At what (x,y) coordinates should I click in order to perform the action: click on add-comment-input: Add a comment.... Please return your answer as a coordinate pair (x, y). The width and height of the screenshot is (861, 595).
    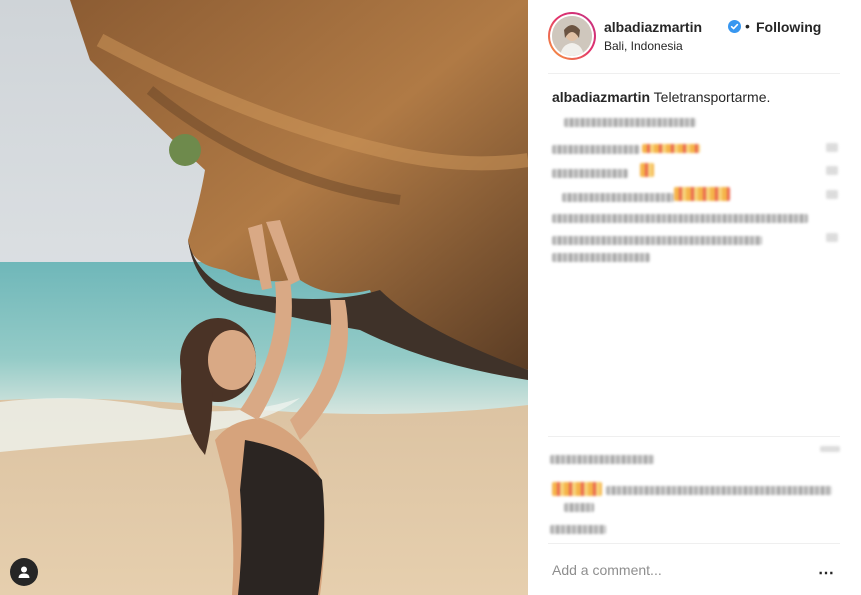
    Looking at the image, I should click on (607, 570).